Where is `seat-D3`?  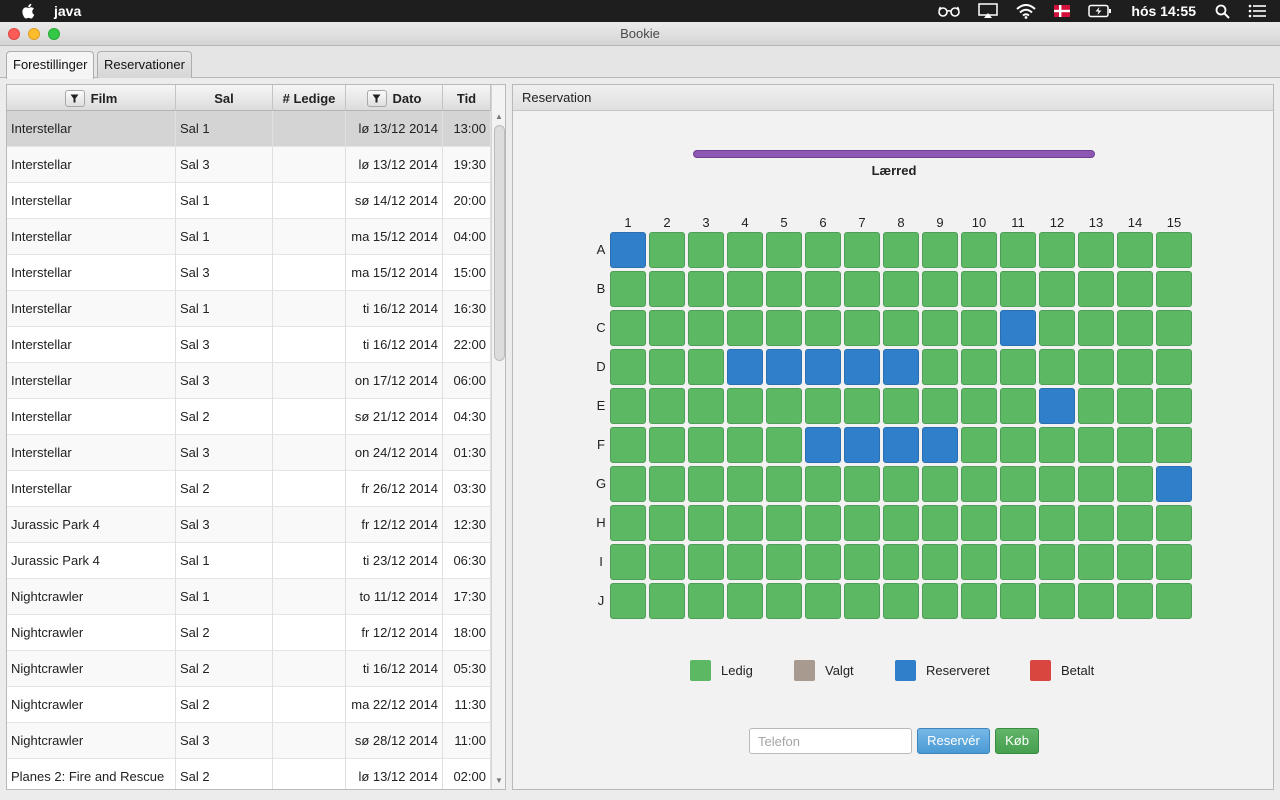 seat-D3 is located at coordinates (706, 367).